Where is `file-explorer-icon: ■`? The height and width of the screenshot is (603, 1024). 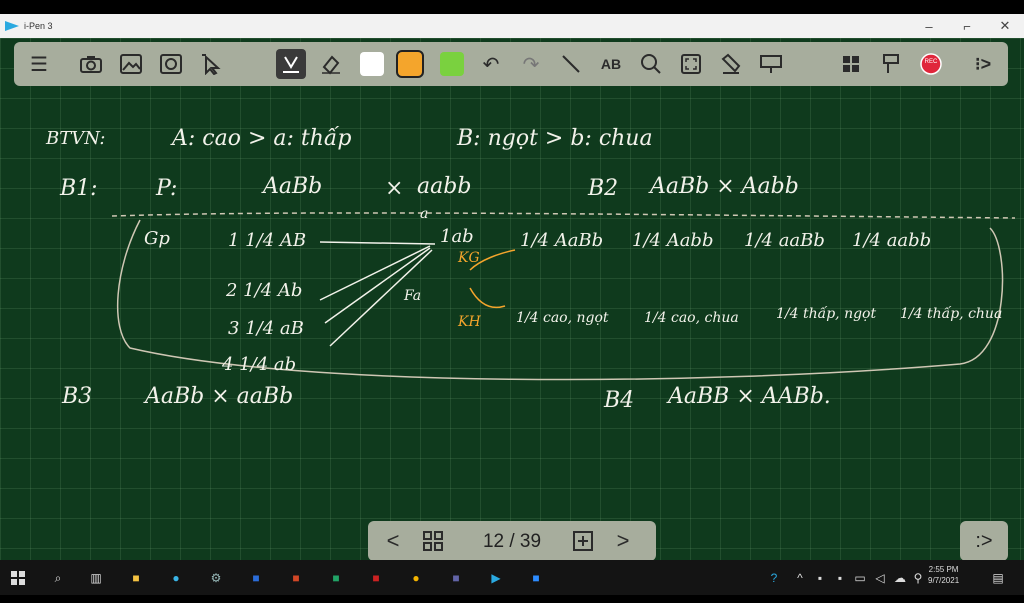 file-explorer-icon: ■ is located at coordinates (136, 578).